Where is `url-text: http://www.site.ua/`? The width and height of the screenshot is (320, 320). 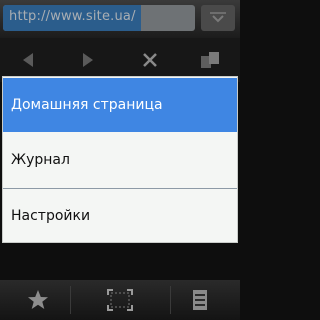
url-text: http://www.site.ua/ is located at coordinates (72, 16).